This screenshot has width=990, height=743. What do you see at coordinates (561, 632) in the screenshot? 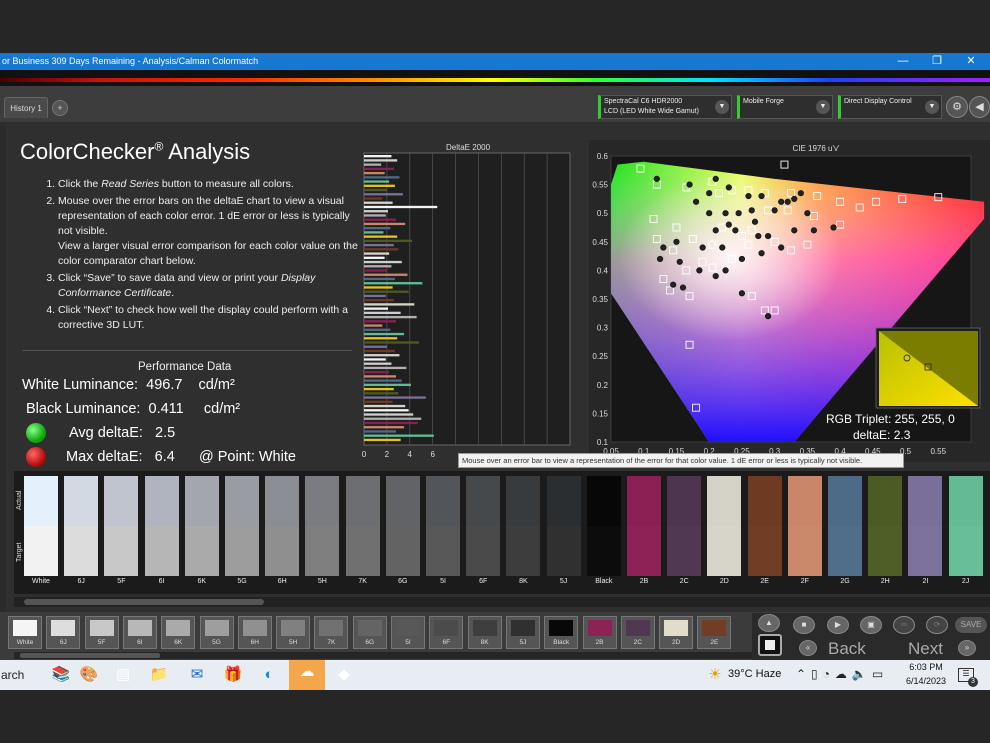
I see `color-strip-button: Black` at bounding box center [561, 632].